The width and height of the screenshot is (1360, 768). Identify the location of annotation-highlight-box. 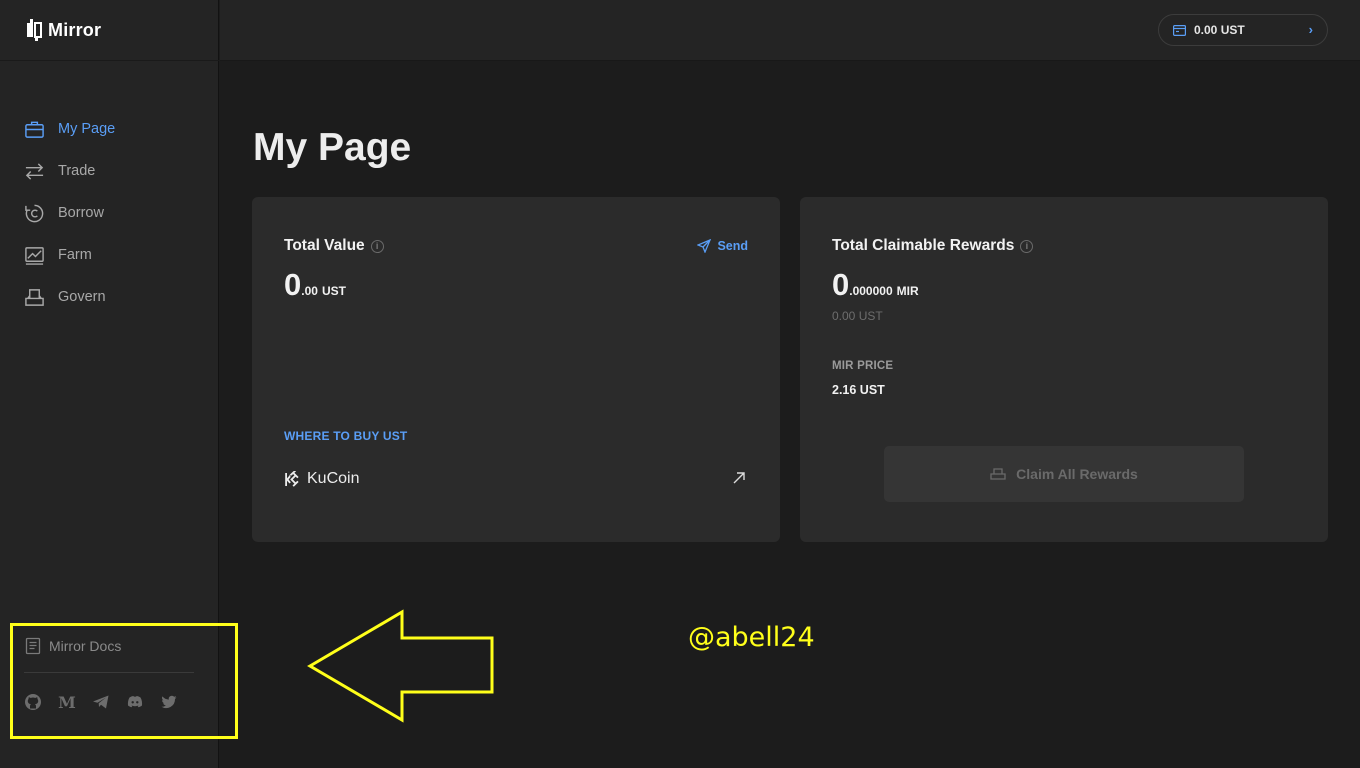
(124, 681).